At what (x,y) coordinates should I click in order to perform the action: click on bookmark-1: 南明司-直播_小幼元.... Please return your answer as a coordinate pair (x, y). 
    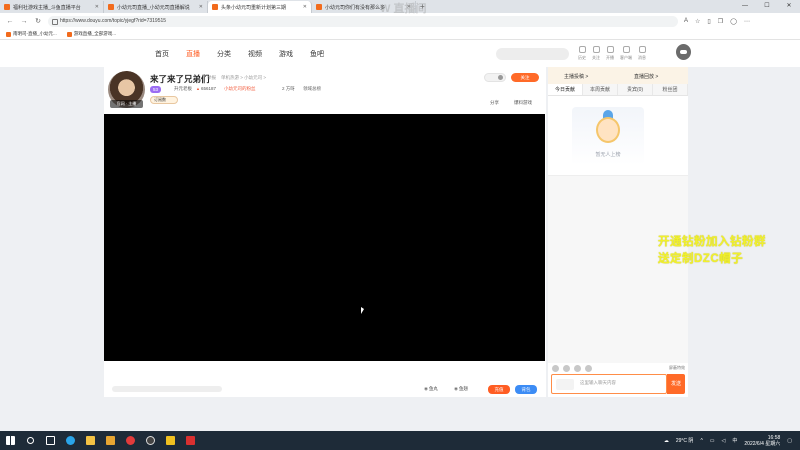
    Looking at the image, I should click on (31, 34).